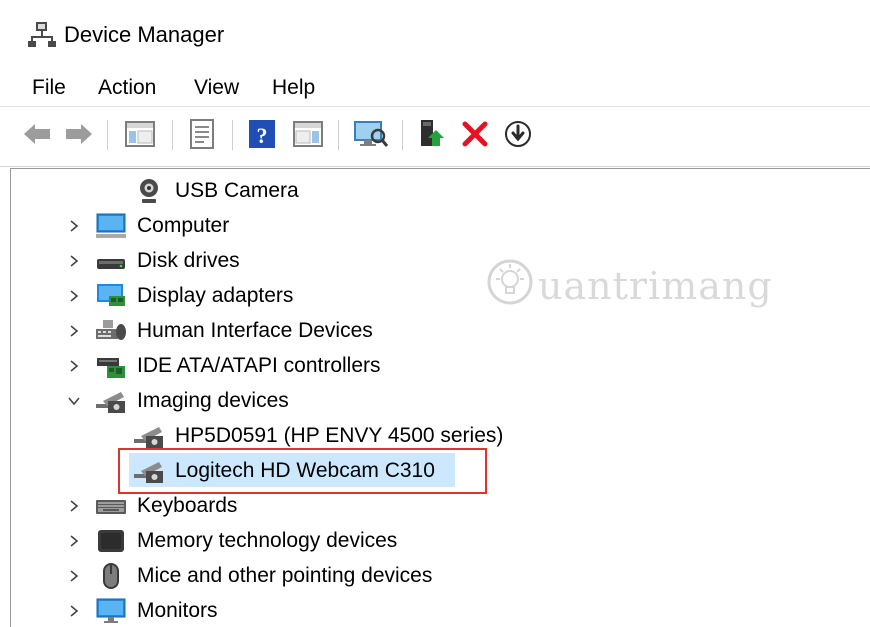 The image size is (870, 627). I want to click on tree-item-logitech-webcam: Logitech HD Webcam C310, so click(431, 471).